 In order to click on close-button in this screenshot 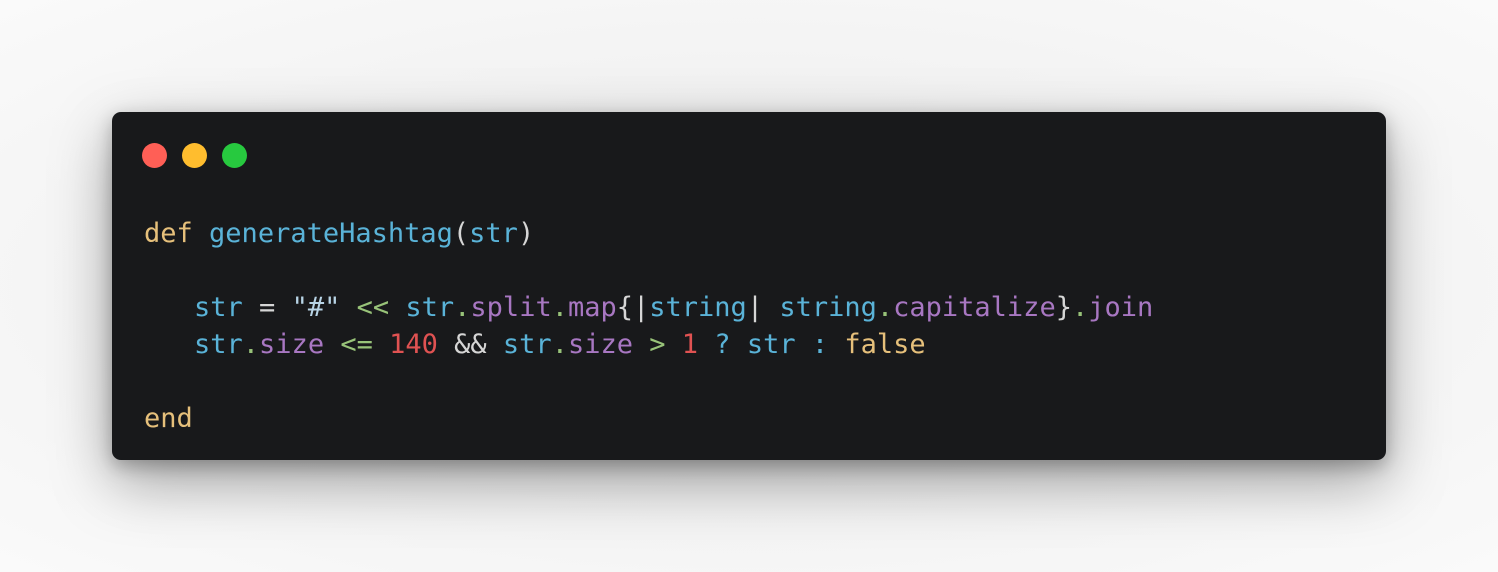, I will do `click(154, 155)`.